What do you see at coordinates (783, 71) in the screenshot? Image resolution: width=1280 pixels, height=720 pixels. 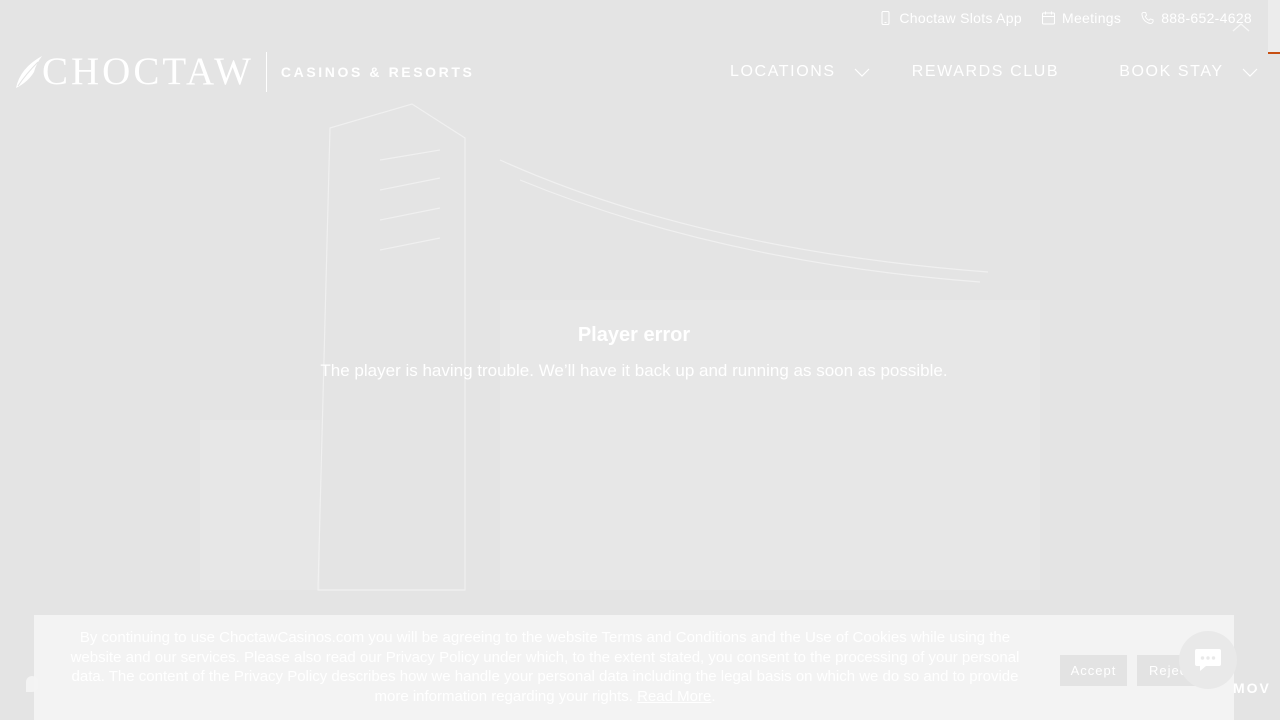 I see `nav-locations-label: LOCATIONS` at bounding box center [783, 71].